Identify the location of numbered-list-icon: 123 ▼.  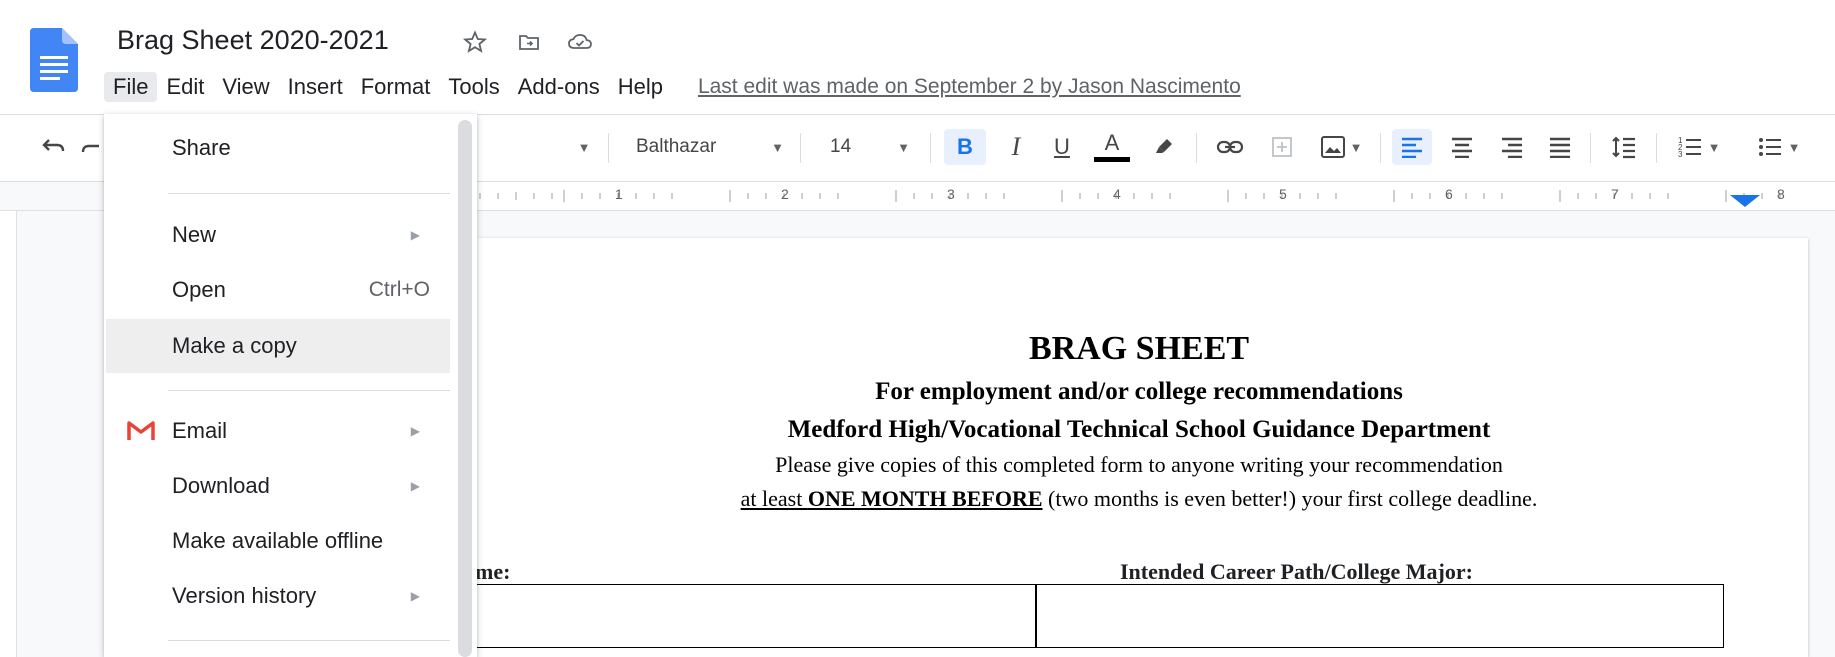
(1699, 147).